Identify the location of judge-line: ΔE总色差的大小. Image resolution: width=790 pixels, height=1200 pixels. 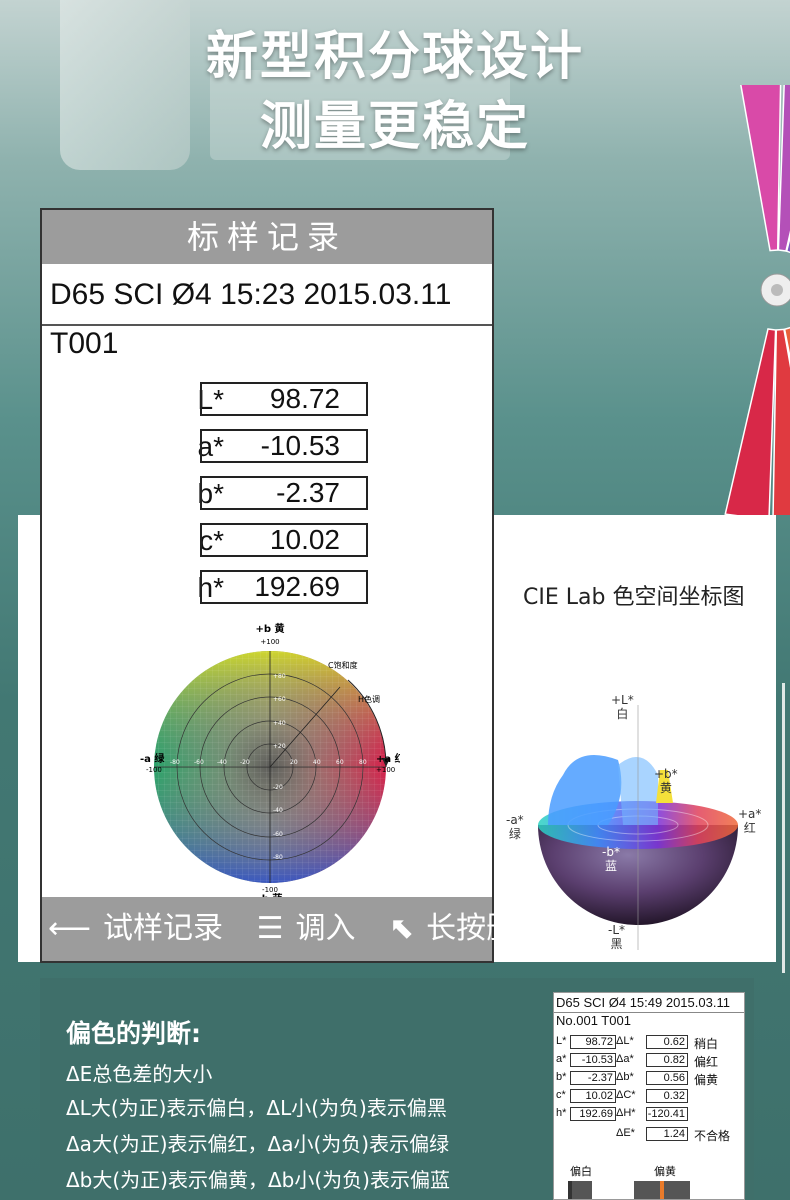
(139, 1074).